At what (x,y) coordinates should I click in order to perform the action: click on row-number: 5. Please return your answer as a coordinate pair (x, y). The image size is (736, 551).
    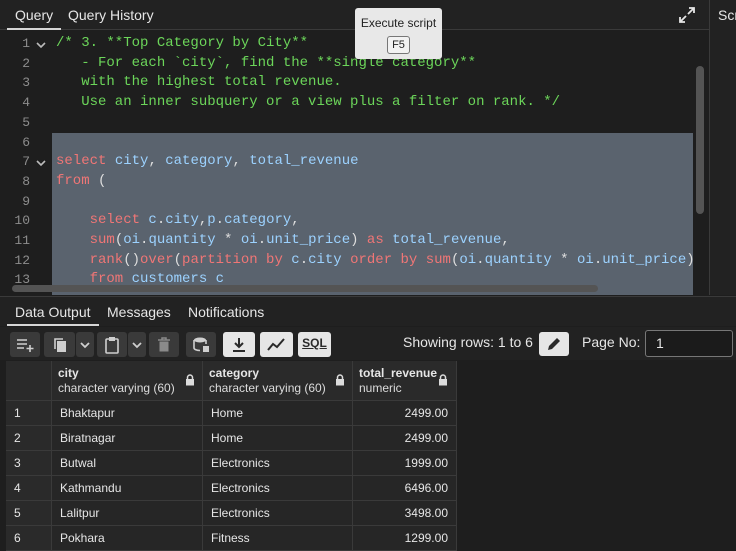
    Looking at the image, I should click on (29, 513).